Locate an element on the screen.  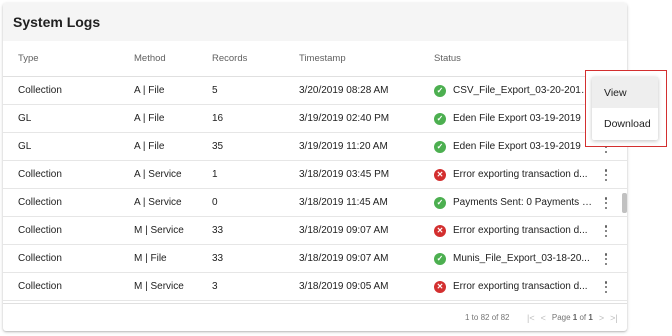
page-indicator: Page 1 of 1 is located at coordinates (572, 317).